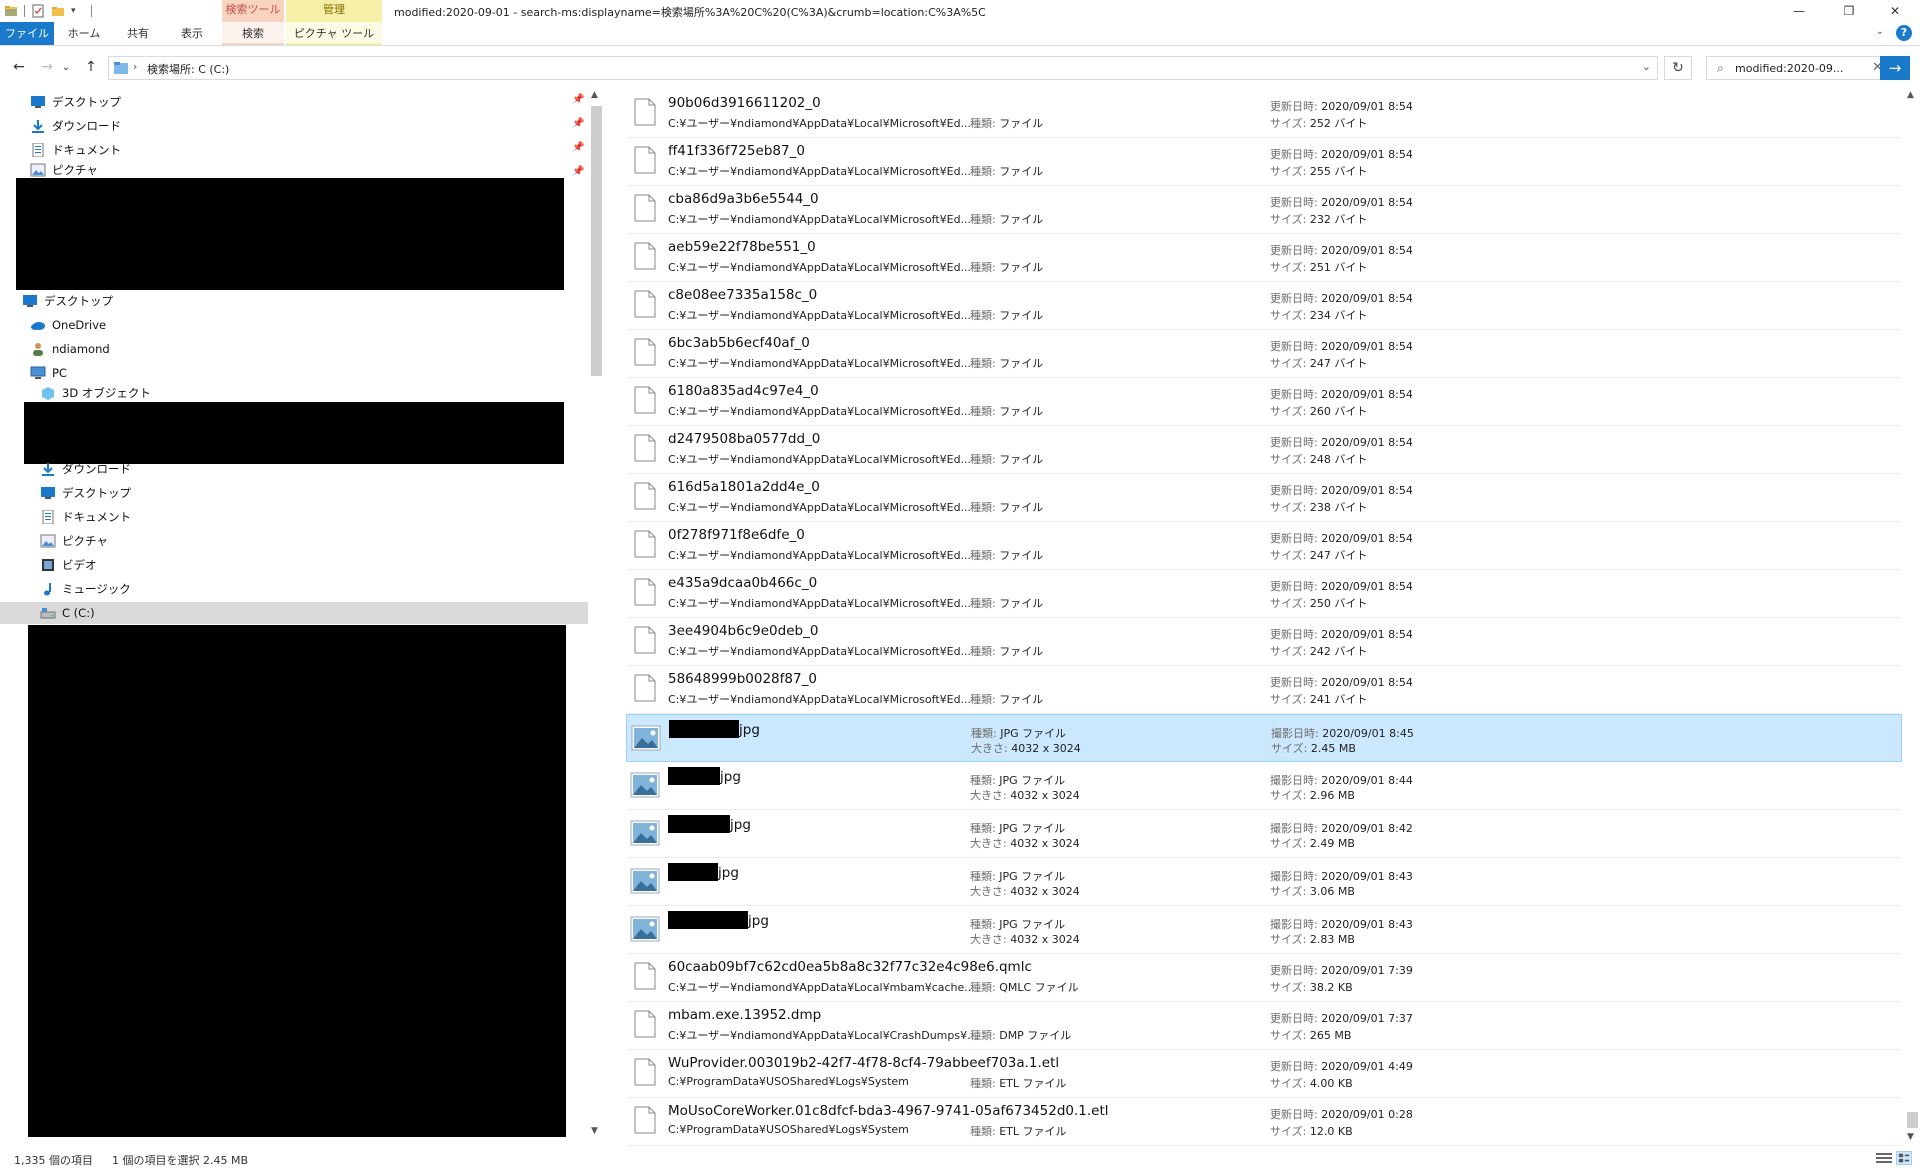  What do you see at coordinates (1319, 603) in the screenshot?
I see `file-size: サイズ: 250 バイト` at bounding box center [1319, 603].